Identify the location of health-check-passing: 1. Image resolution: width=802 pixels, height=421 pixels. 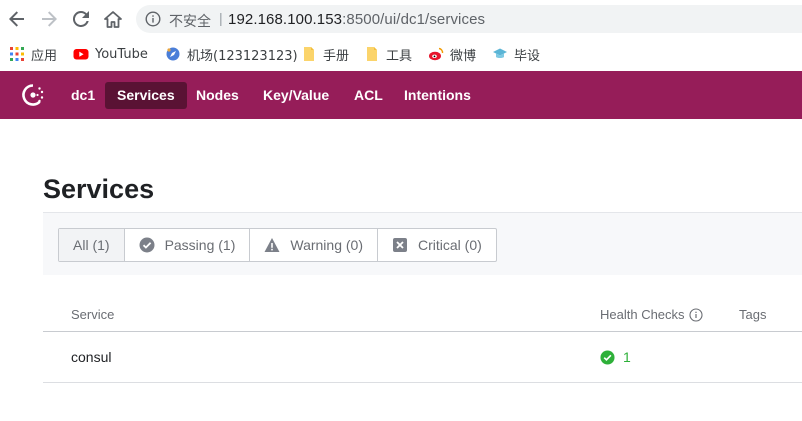
(615, 357).